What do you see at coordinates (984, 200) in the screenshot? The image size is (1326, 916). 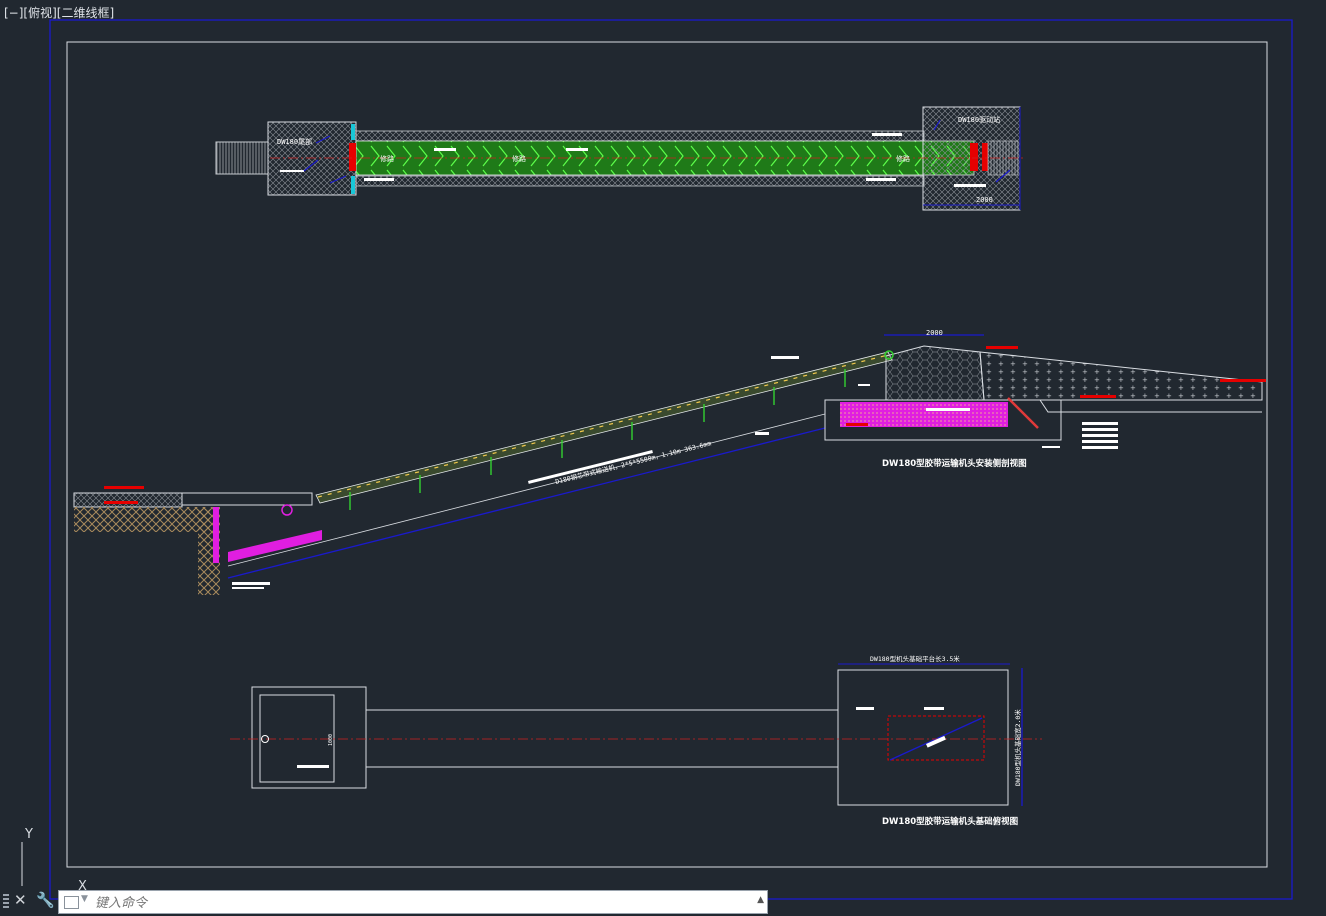 I see `plan-dimension: 2000` at bounding box center [984, 200].